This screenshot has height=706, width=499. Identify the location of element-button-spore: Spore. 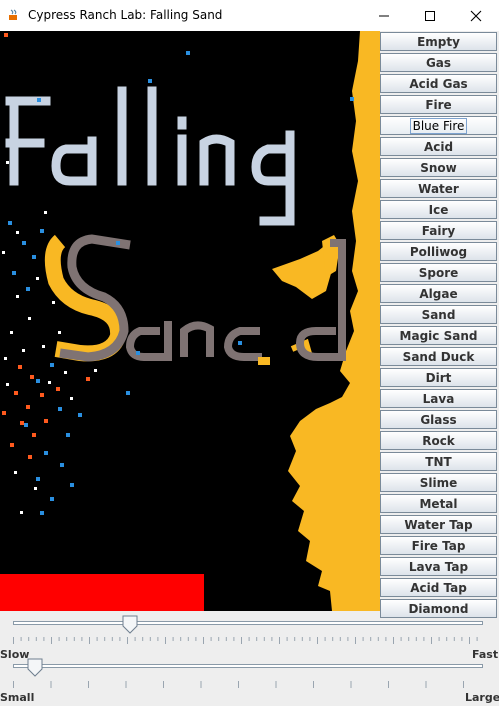
(438, 272).